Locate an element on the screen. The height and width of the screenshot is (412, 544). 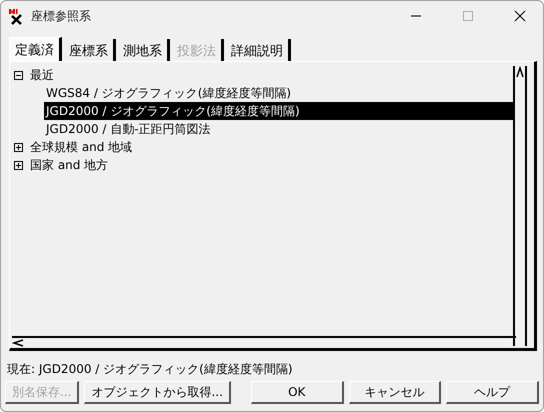
dialog-button: ヘルプ is located at coordinates (493, 392).